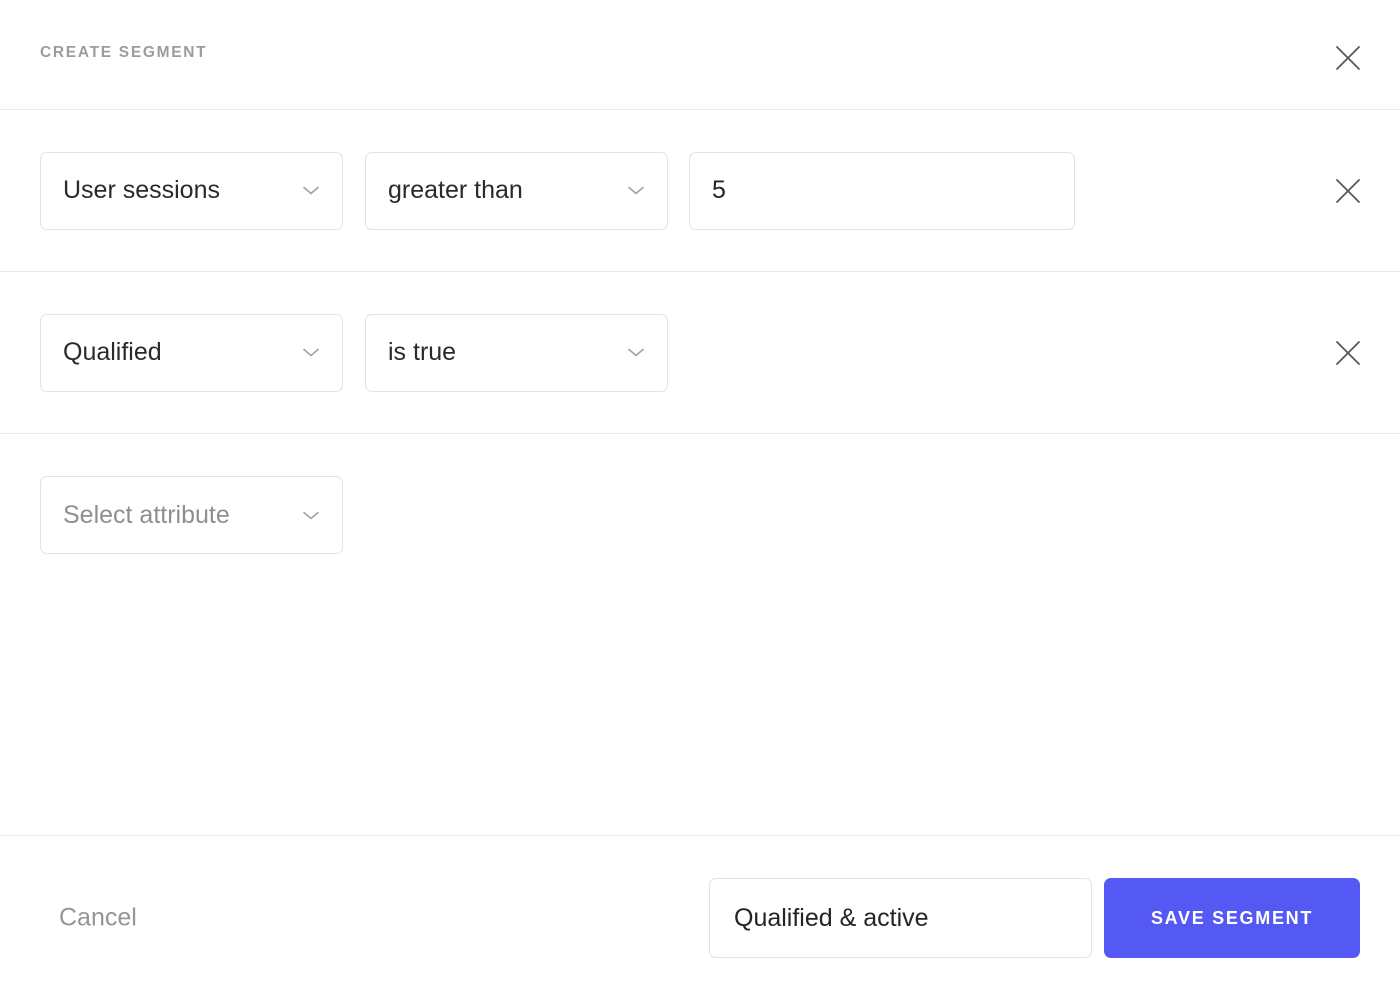 The width and height of the screenshot is (1400, 1000). What do you see at coordinates (191, 352) in the screenshot?
I see `attribute-select: Qualified` at bounding box center [191, 352].